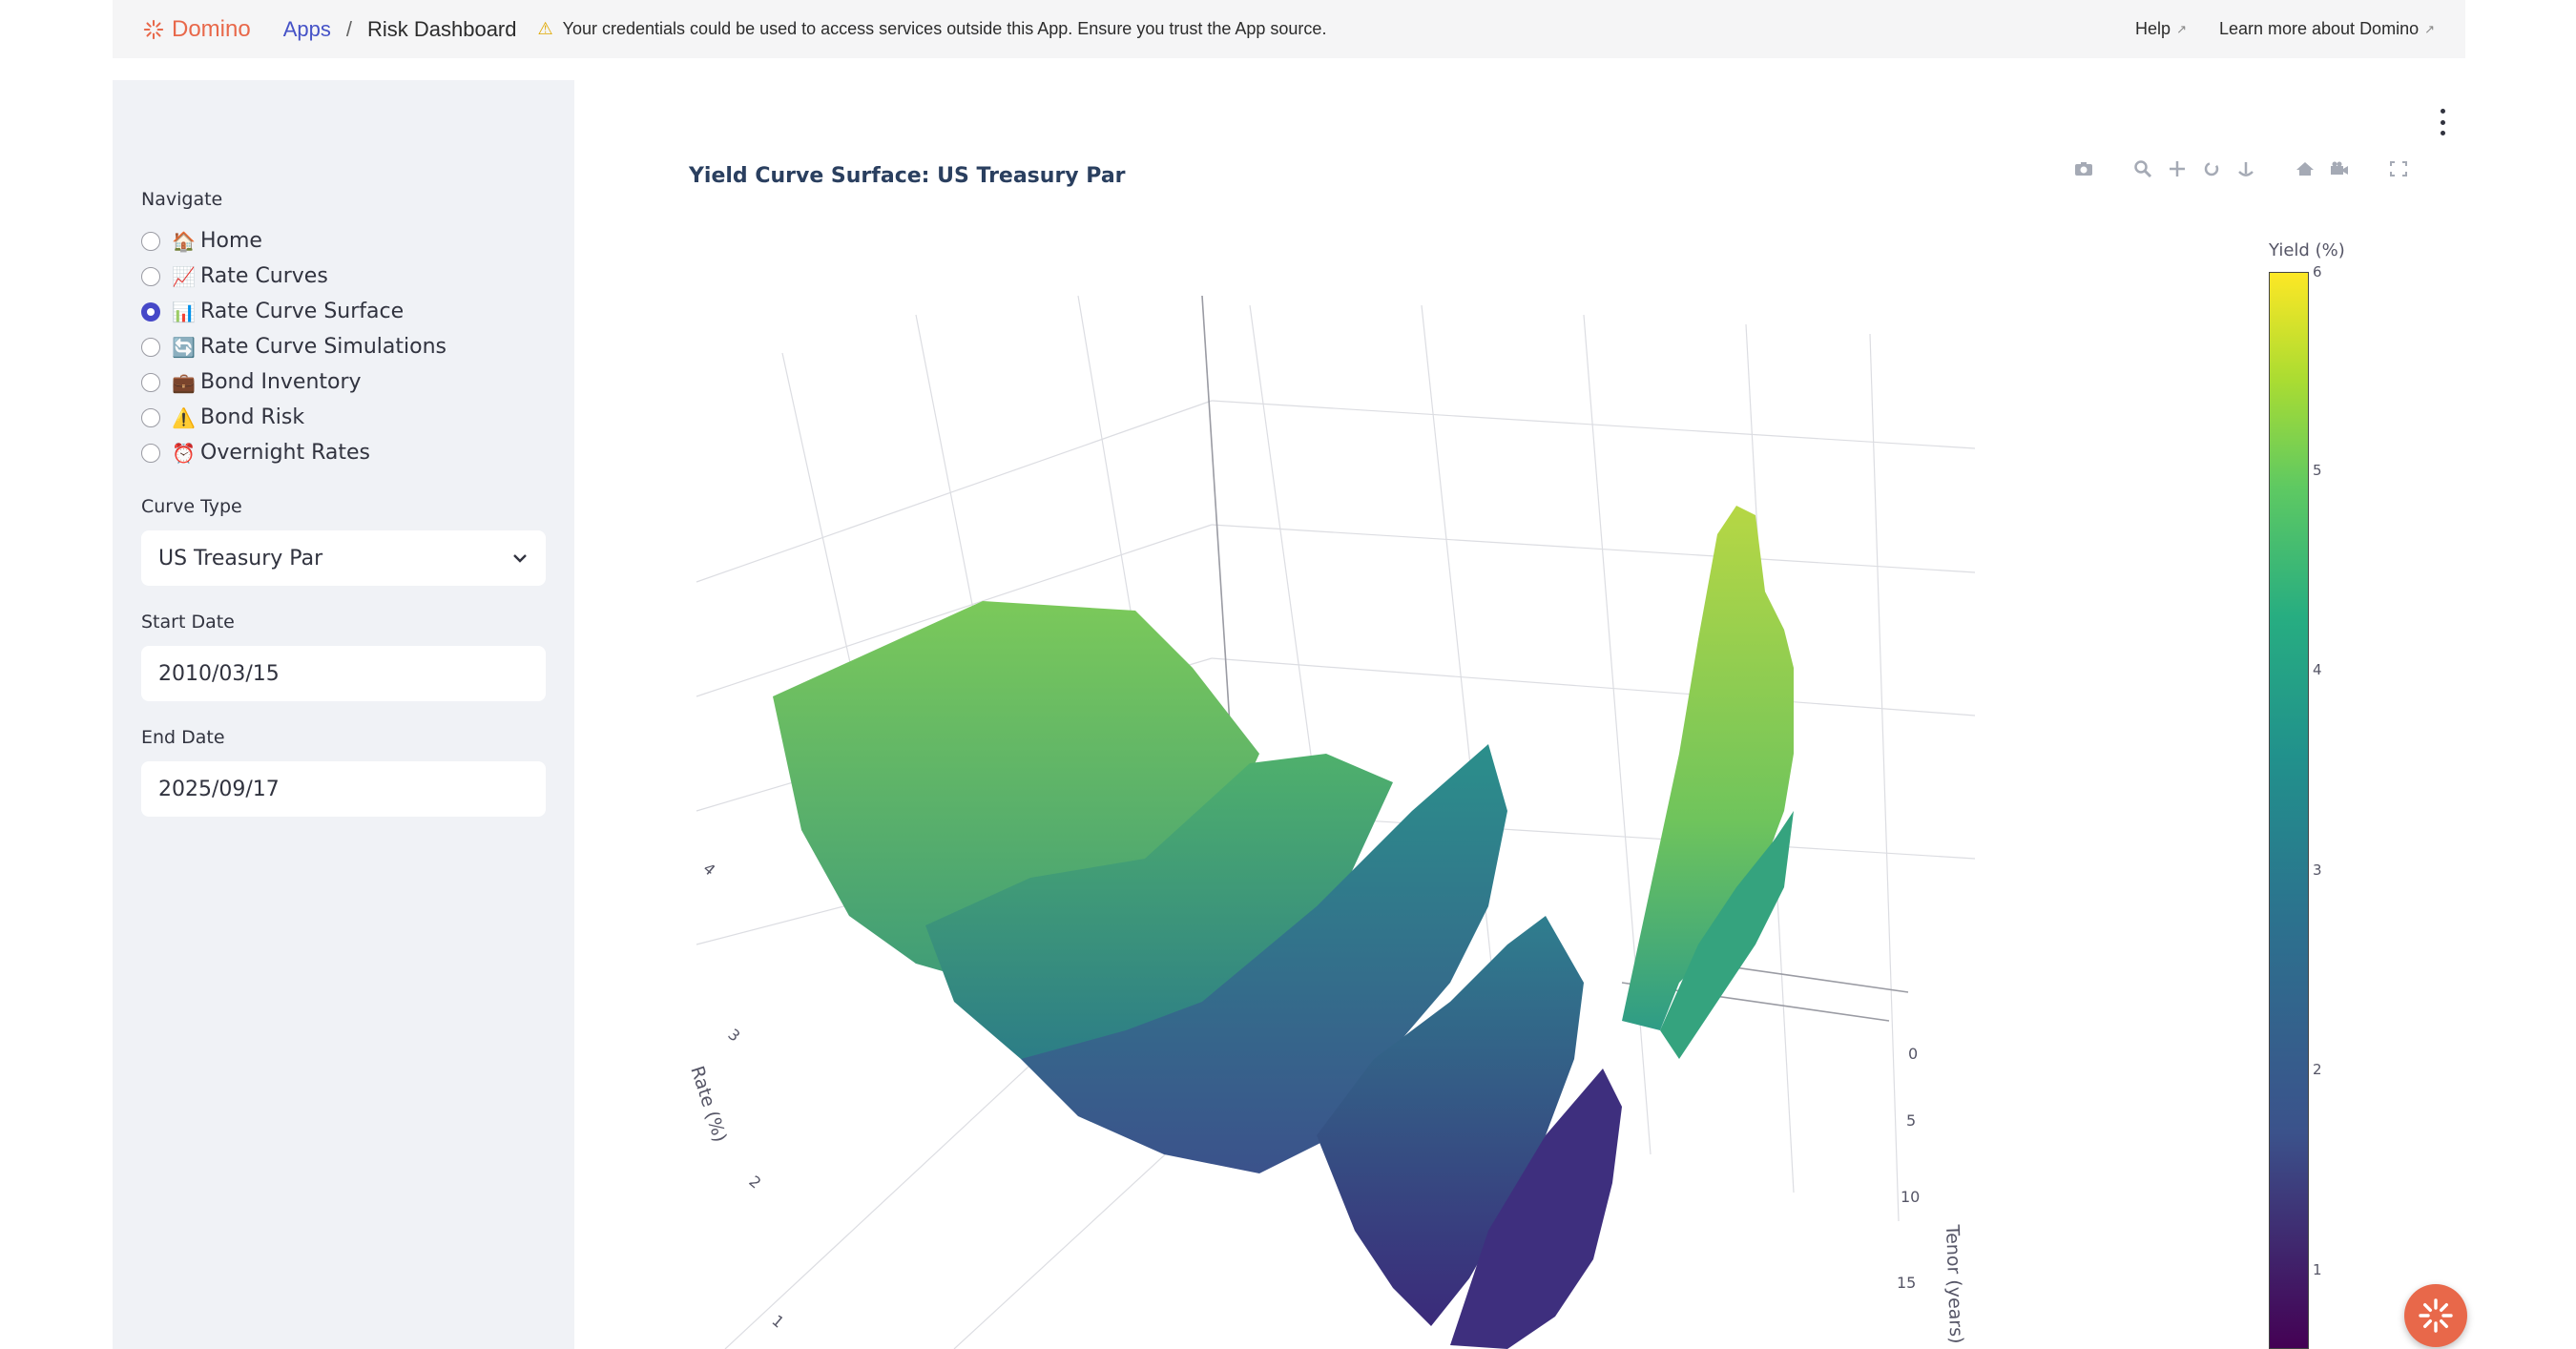 Image resolution: width=2576 pixels, height=1349 pixels. I want to click on nav-item-bond-inventory: 💼 Bond Inventory, so click(294, 382).